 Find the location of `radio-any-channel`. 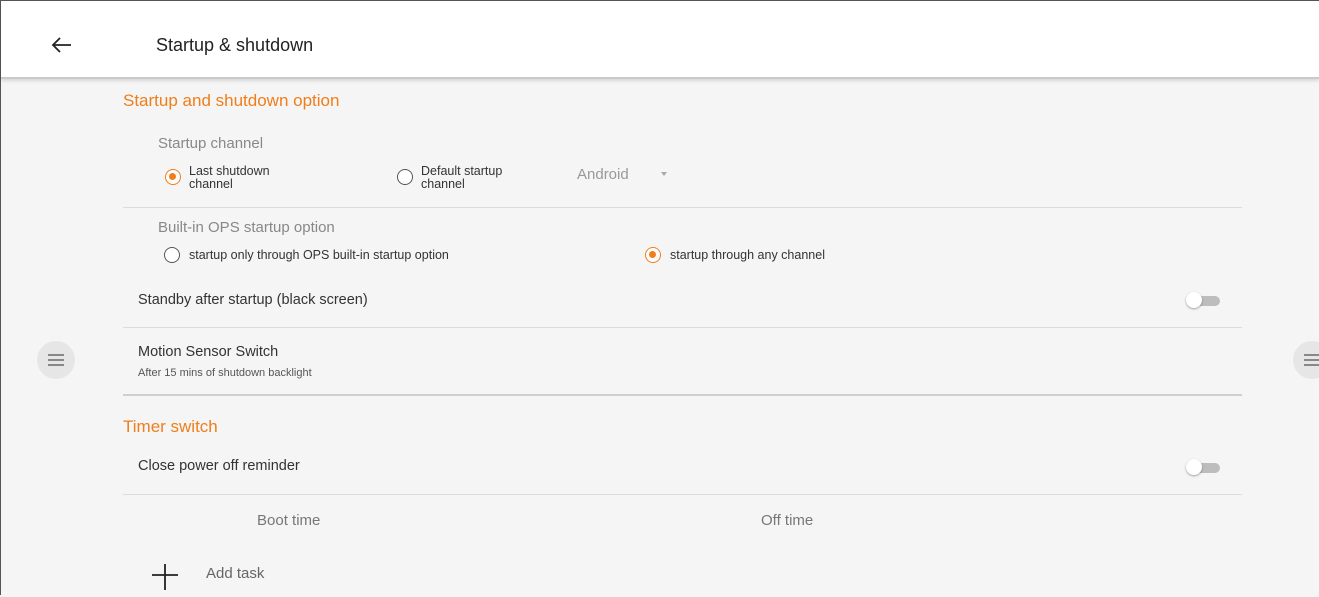

radio-any-channel is located at coordinates (653, 255).